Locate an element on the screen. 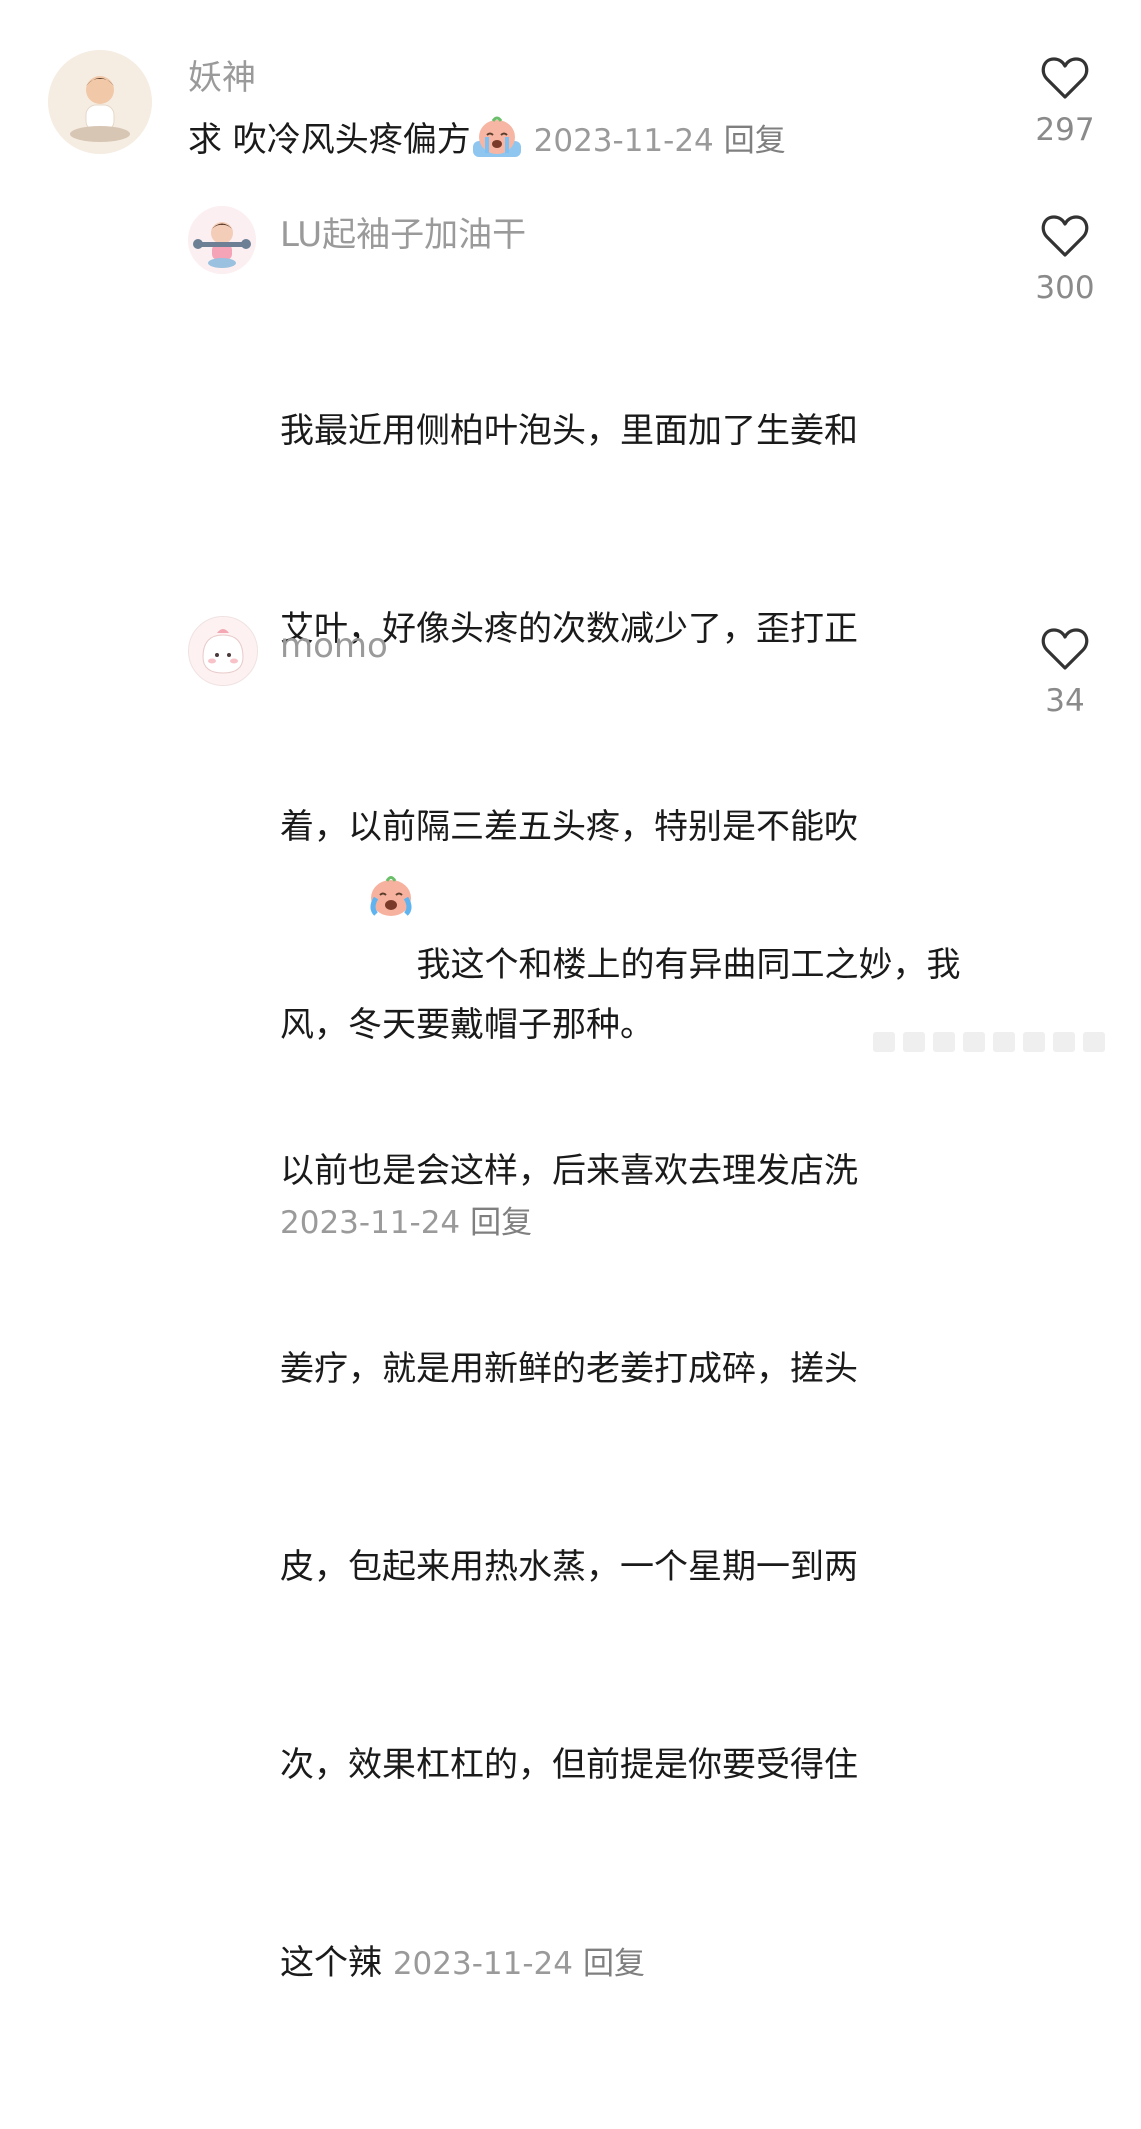 This screenshot has height=2129, width=1141. comment-line: 我最近用侧柏叶泡头，里面加了生姜和 is located at coordinates (569, 431).